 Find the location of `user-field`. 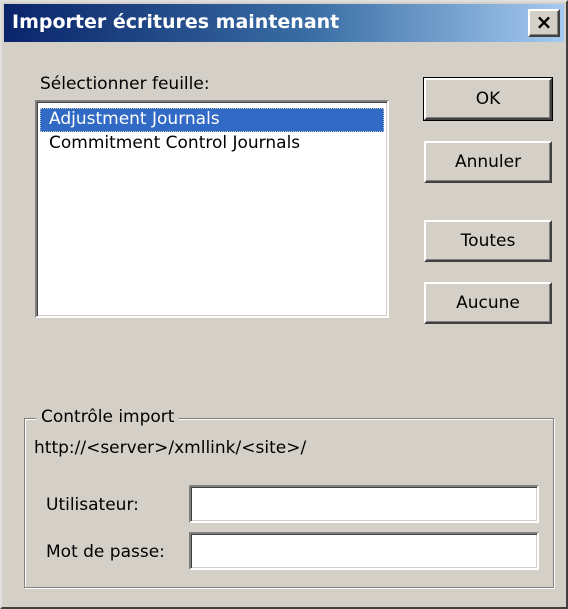

user-field is located at coordinates (364, 504).